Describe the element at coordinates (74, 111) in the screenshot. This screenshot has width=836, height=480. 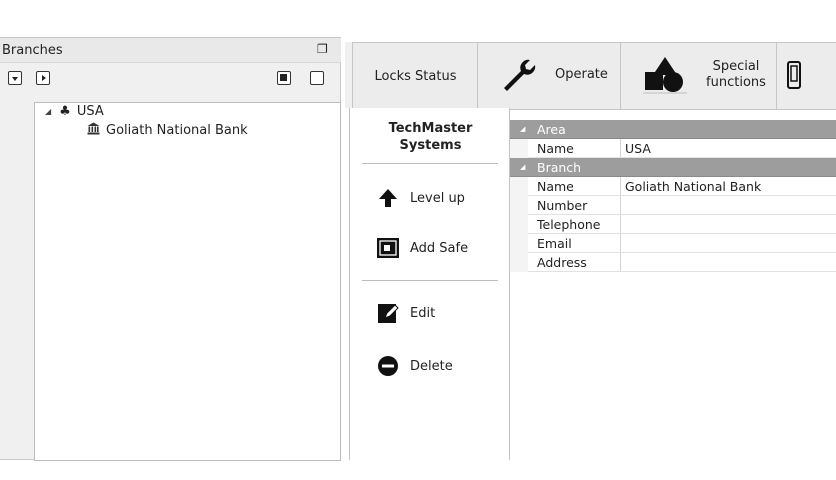
I see `tree-item-area: ◢ ♣ USA` at that location.